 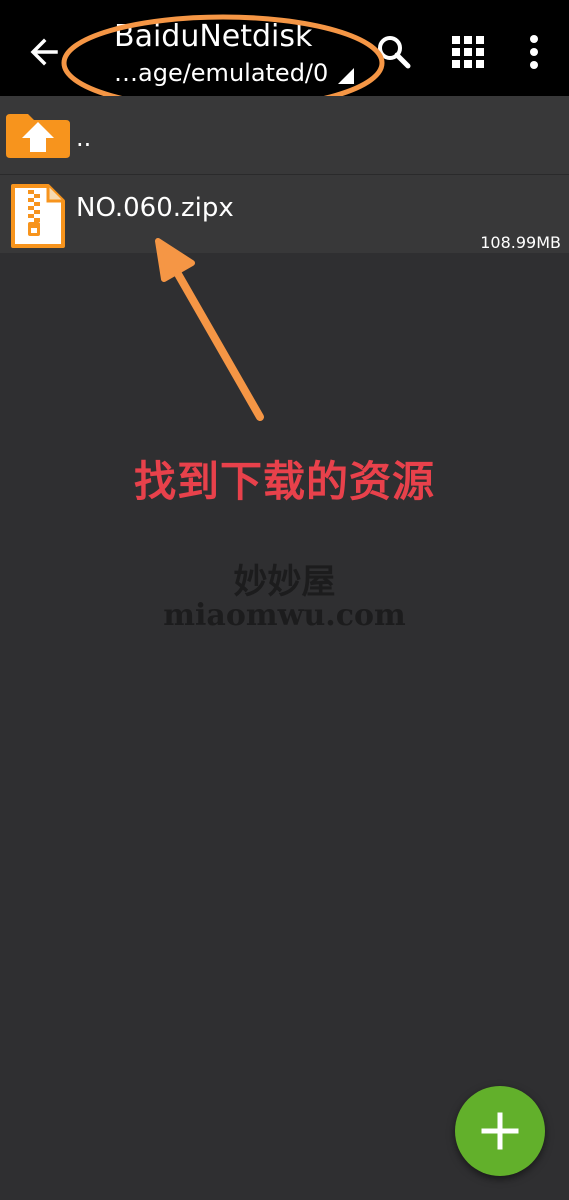 I want to click on more-options-button, so click(x=534, y=52).